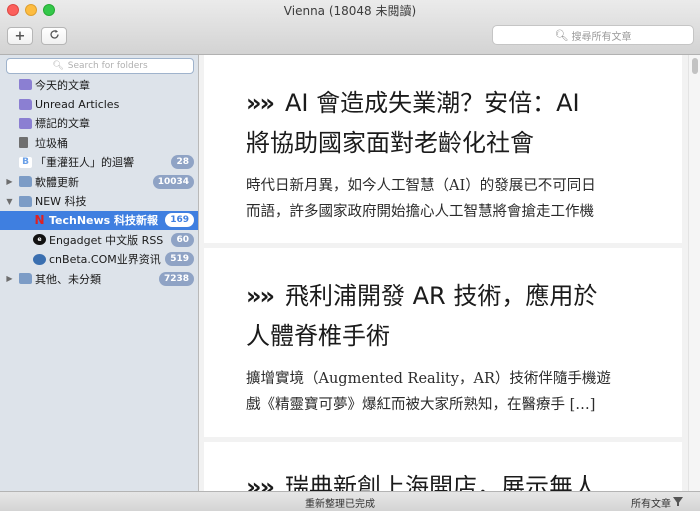 The width and height of the screenshot is (700, 511). I want to click on blogger-icon: B, so click(25, 162).